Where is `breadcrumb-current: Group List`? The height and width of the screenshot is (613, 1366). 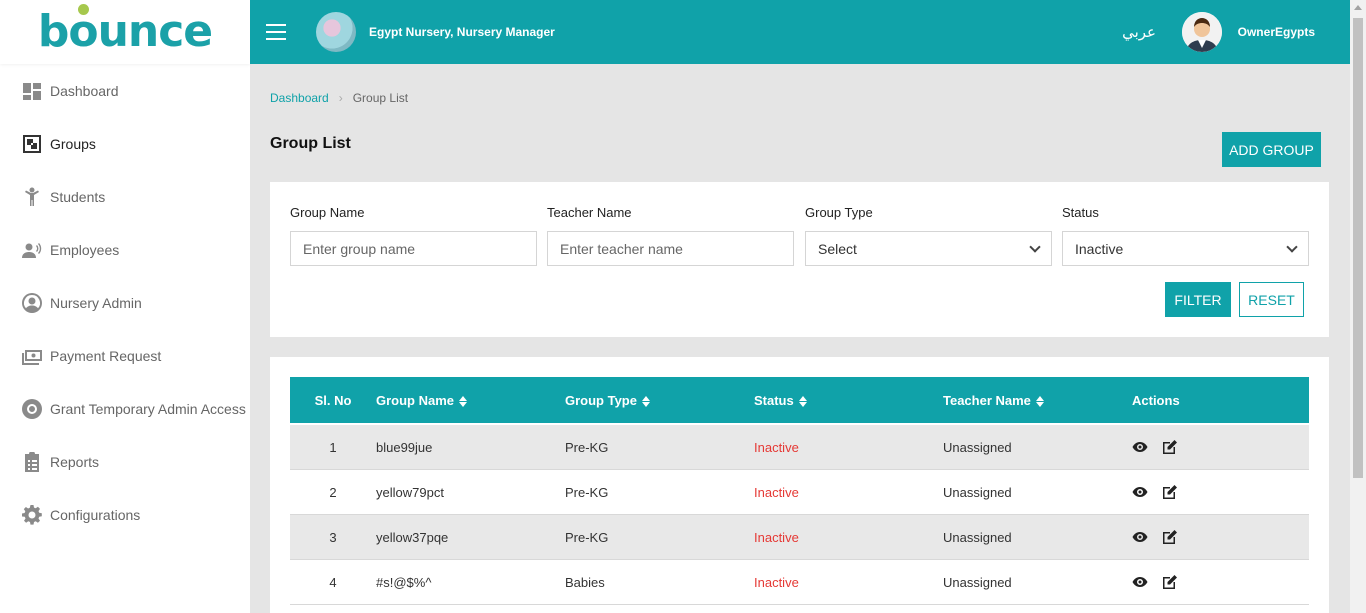
breadcrumb-current: Group List is located at coordinates (380, 98).